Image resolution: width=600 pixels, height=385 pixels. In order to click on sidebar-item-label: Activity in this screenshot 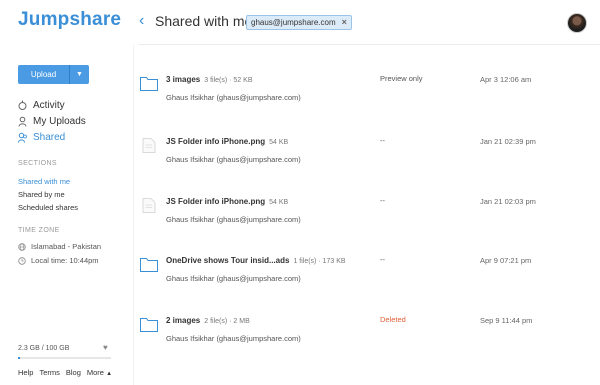, I will do `click(49, 105)`.